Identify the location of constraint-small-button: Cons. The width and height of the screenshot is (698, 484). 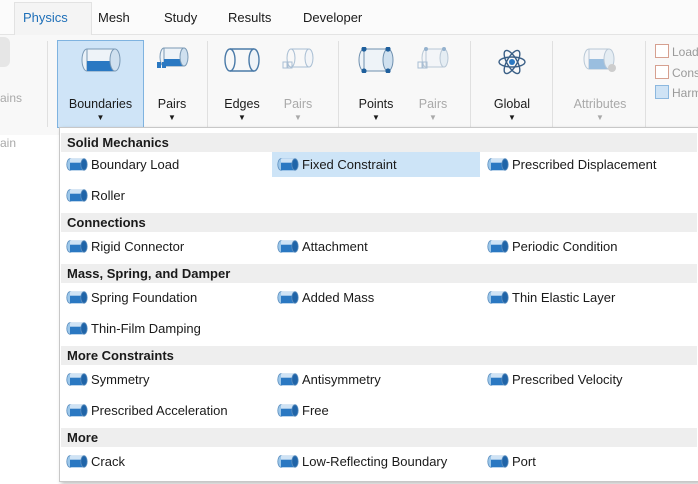
(676, 72).